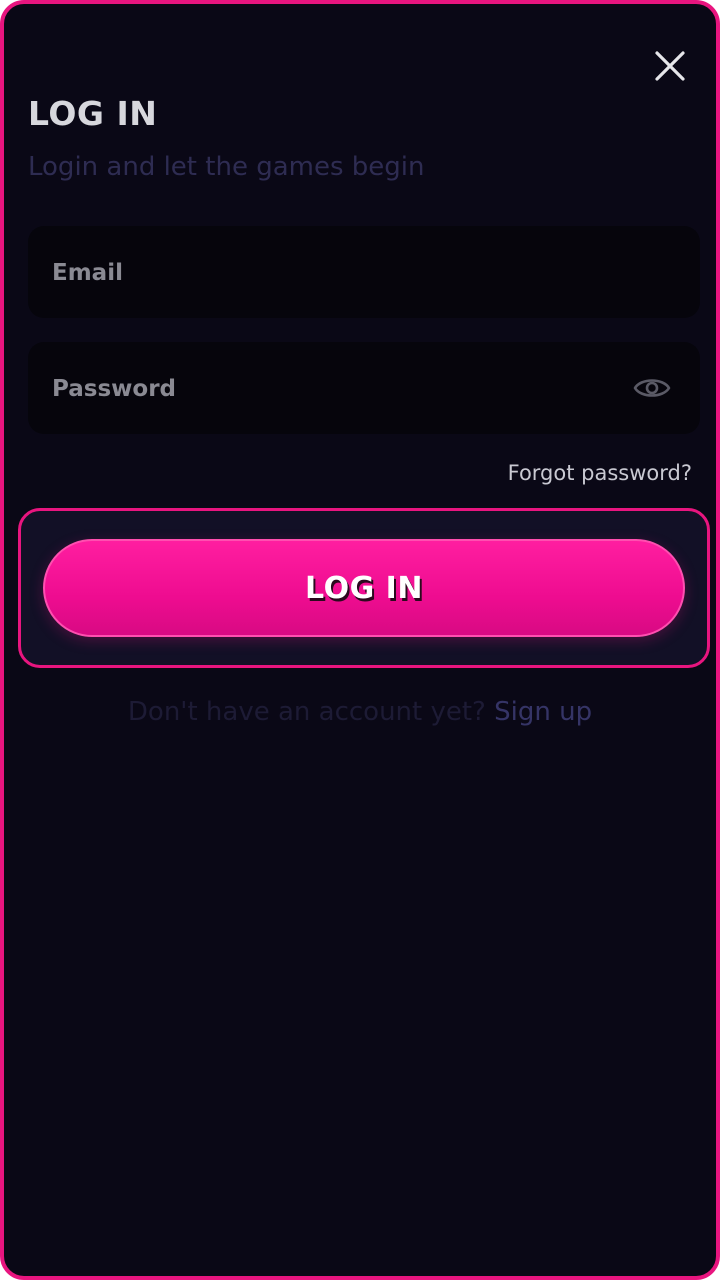  I want to click on show-password-toggle, so click(652, 388).